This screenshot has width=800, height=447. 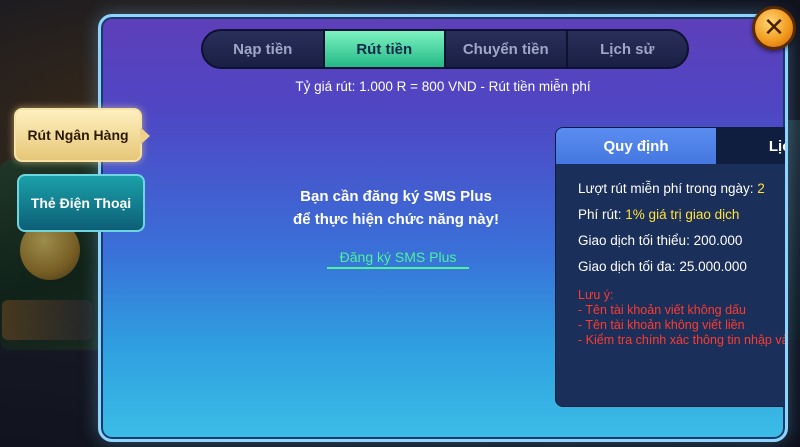 I want to click on fee-label: Phí rút:, so click(x=600, y=214).